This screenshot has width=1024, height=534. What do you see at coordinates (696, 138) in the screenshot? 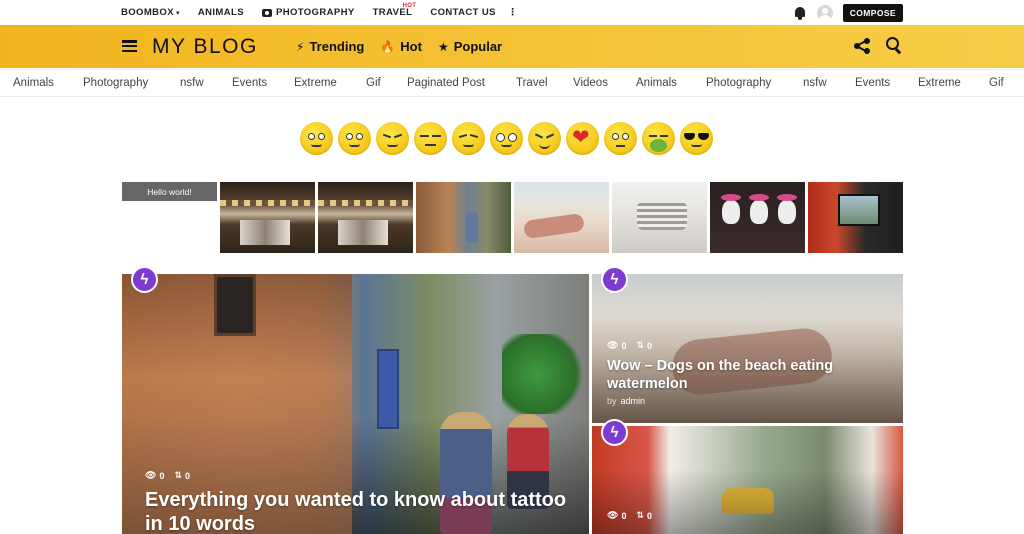
I see `cool-reaction-icon` at bounding box center [696, 138].